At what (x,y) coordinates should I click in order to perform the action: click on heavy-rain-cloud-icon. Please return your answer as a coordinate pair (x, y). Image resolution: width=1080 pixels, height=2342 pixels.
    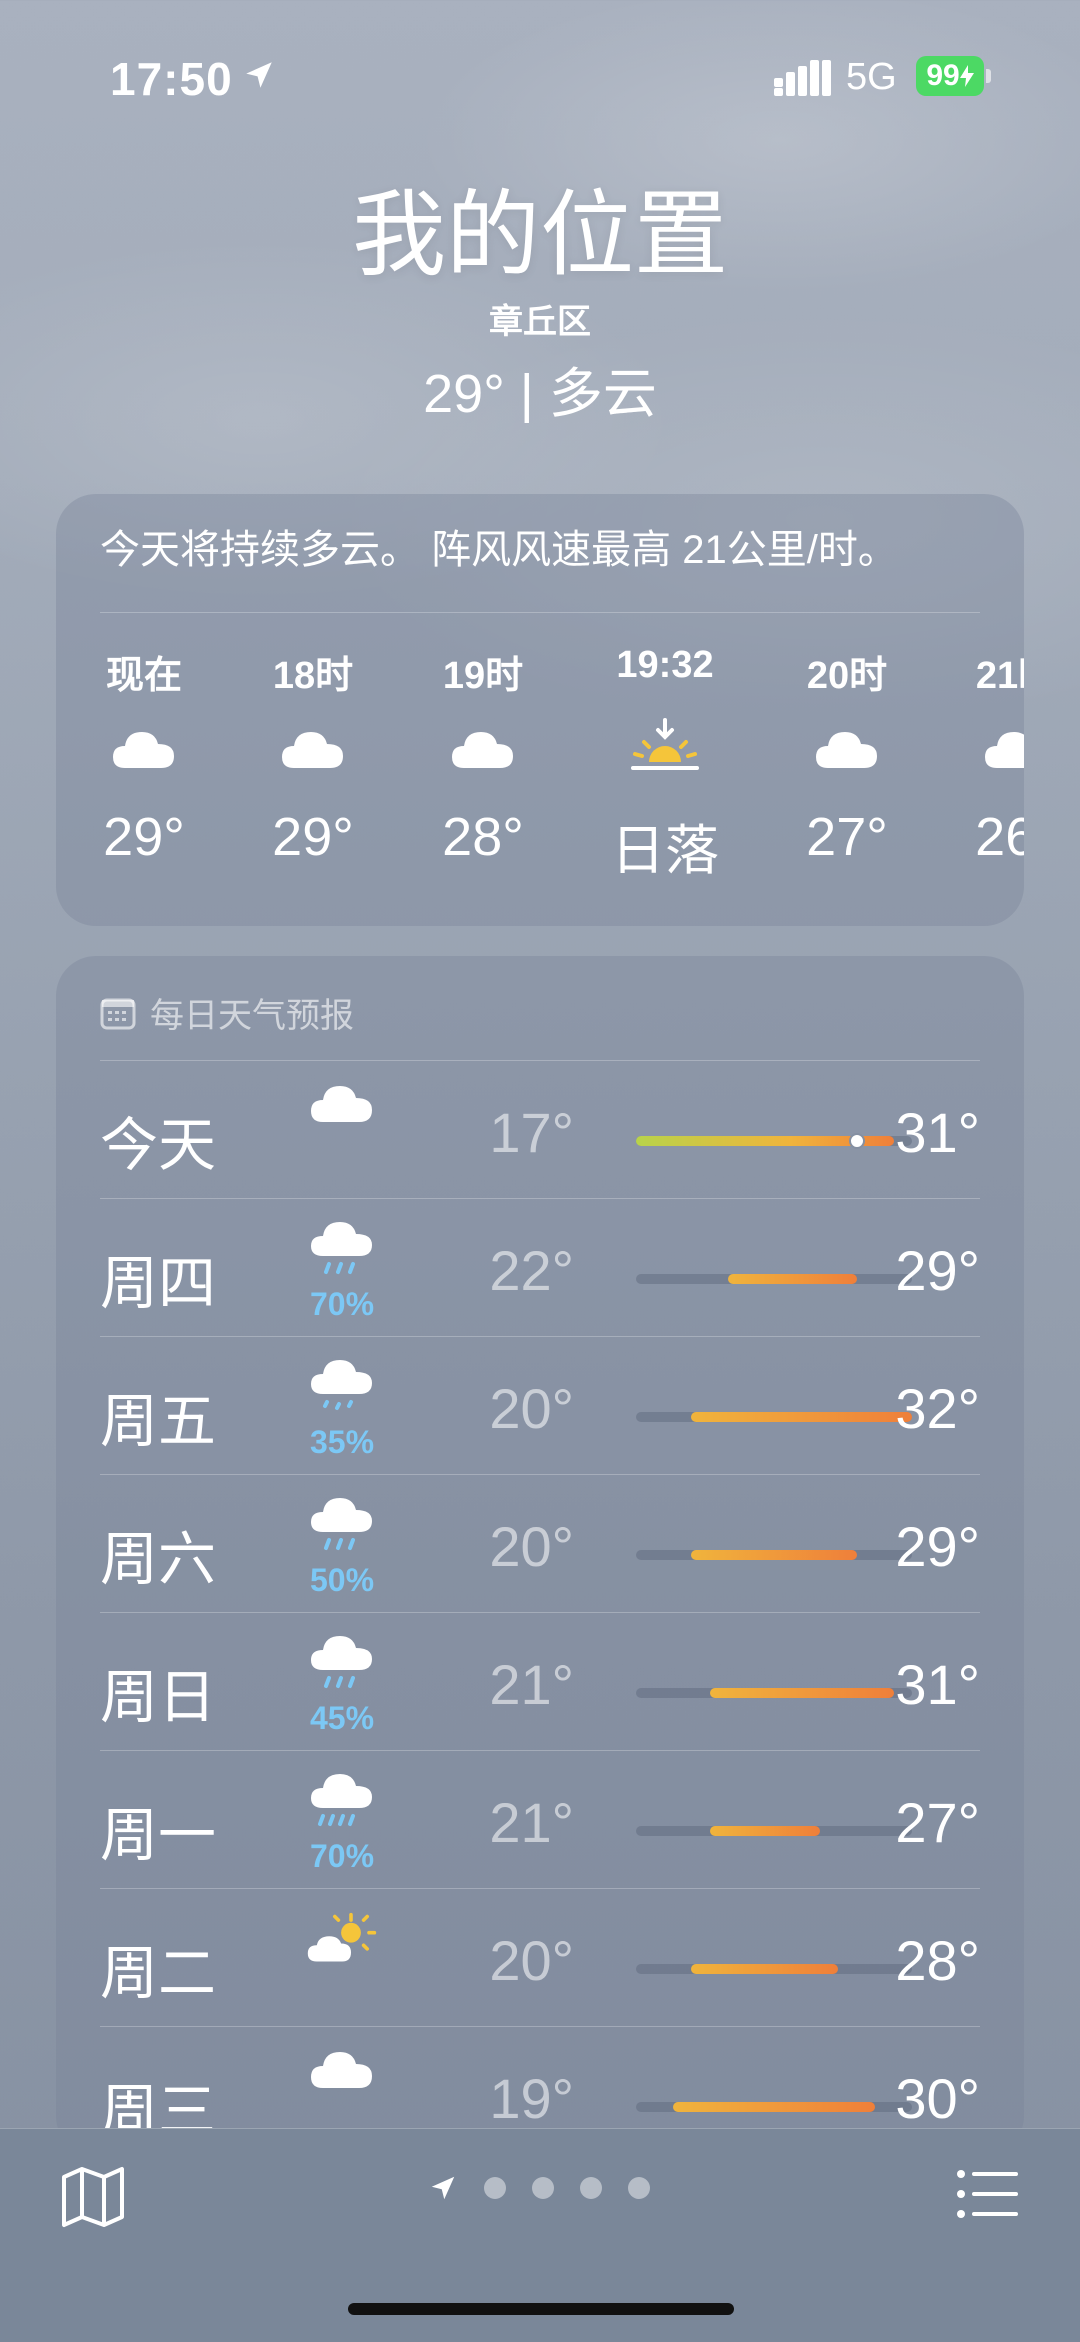
    Looking at the image, I should click on (342, 1805).